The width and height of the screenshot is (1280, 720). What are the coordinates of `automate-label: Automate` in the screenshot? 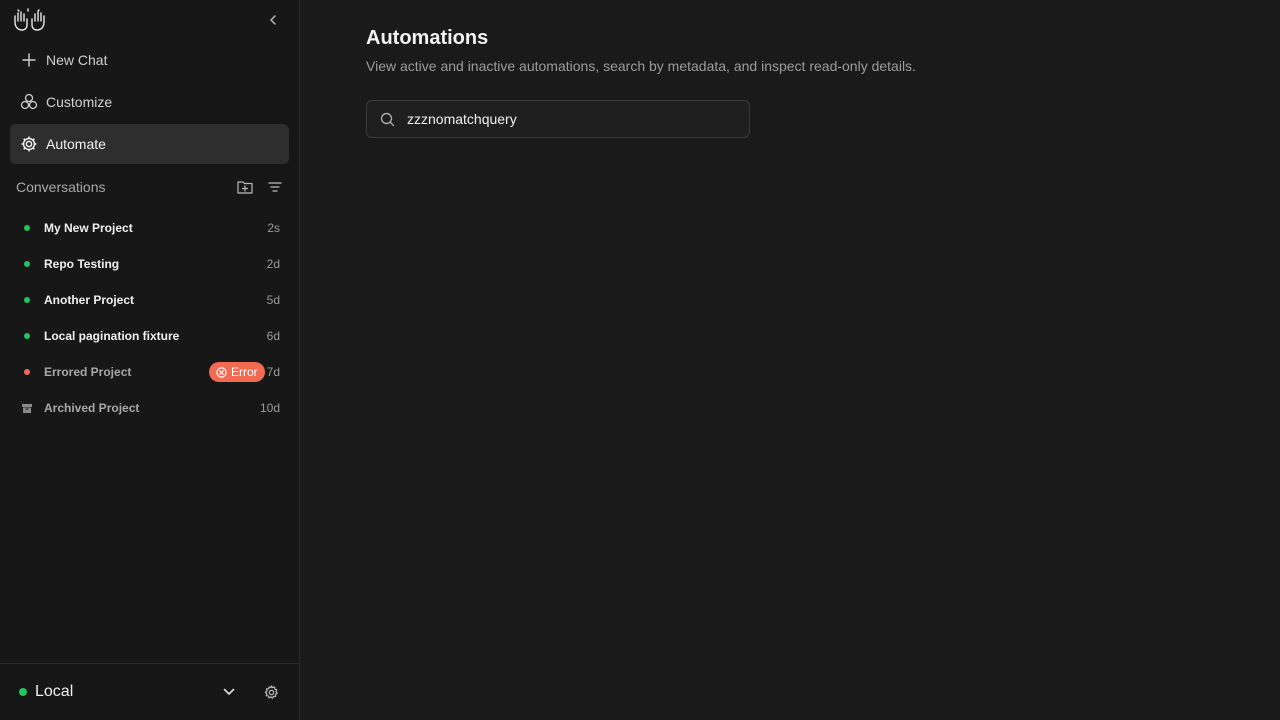 It's located at (76, 144).